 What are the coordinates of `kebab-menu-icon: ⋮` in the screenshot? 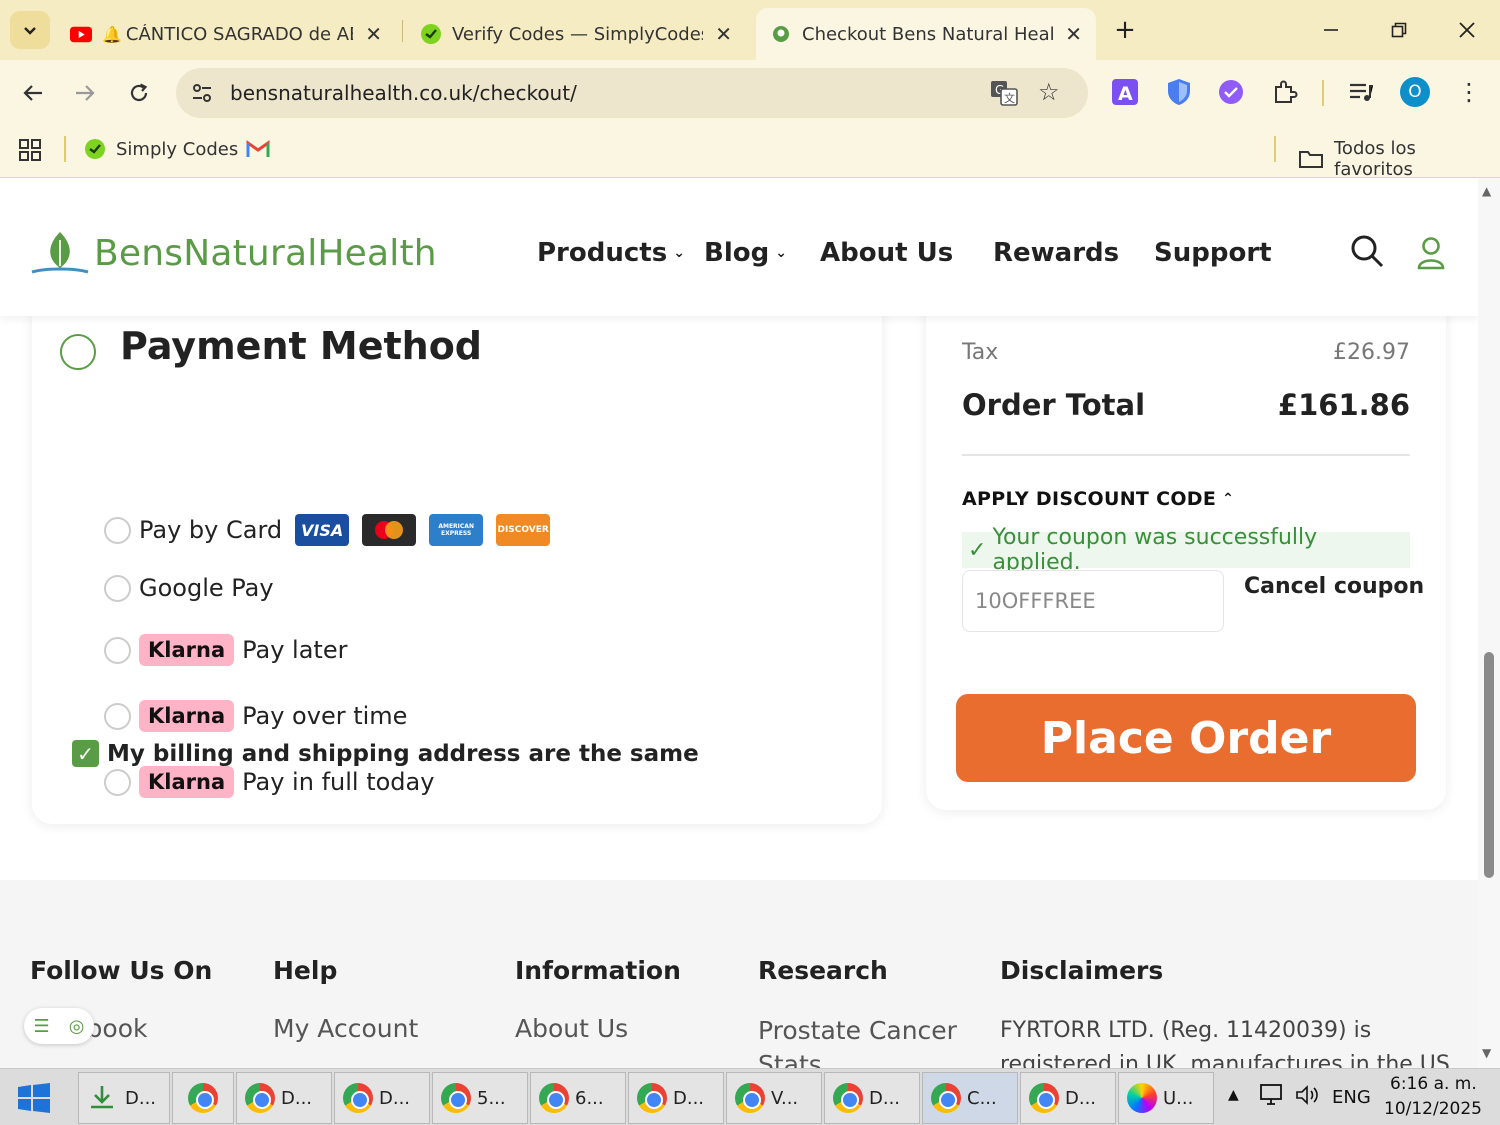 It's located at (1469, 92).